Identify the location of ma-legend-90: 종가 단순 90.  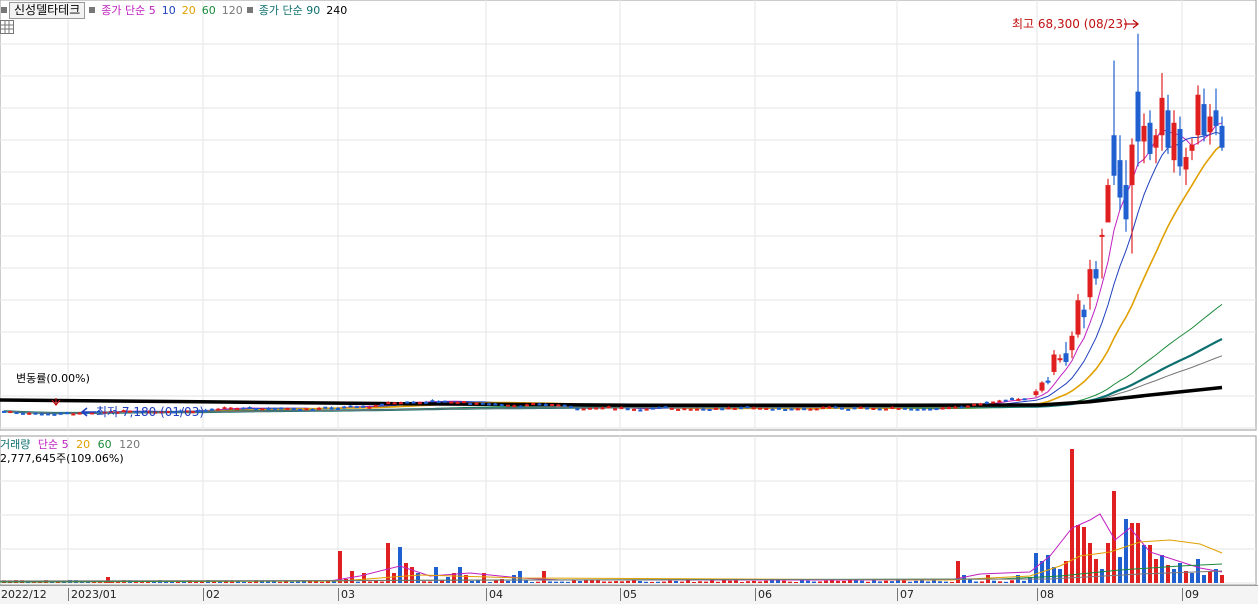
(289, 10).